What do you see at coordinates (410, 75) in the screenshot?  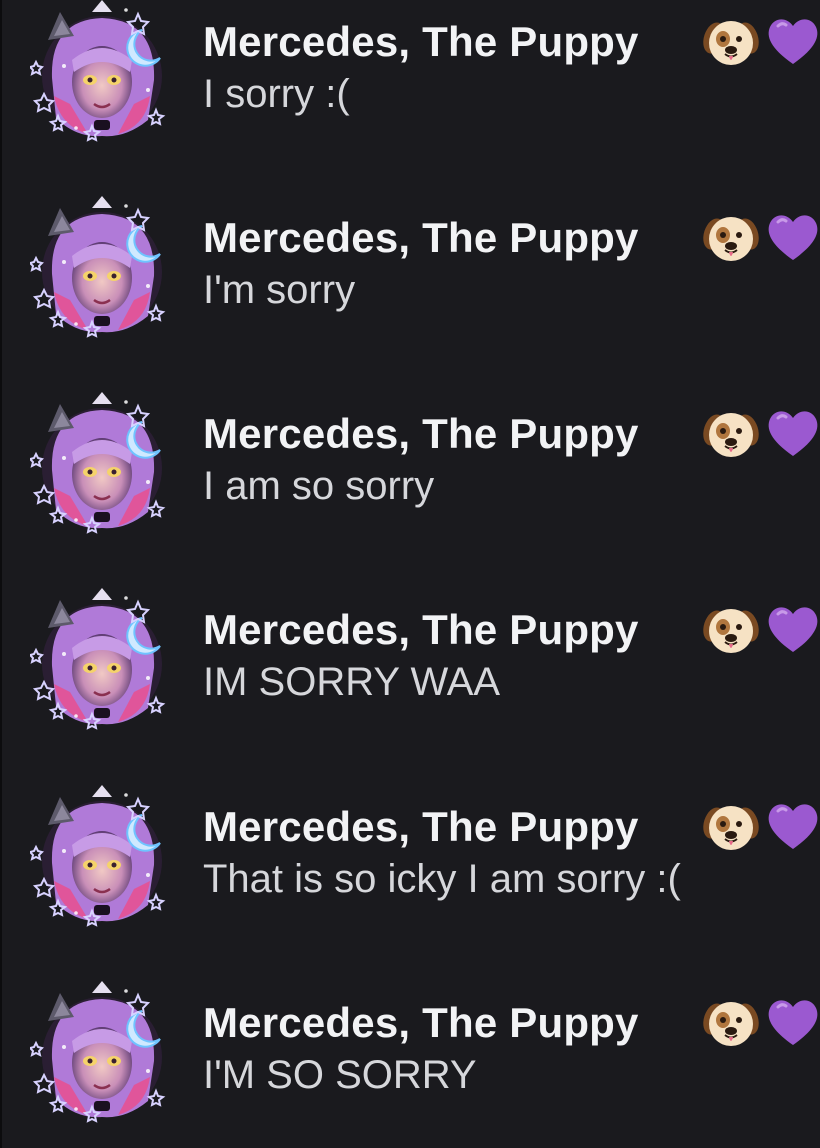 I see `message-item: Mercedes, The Puppy I sorry :(` at bounding box center [410, 75].